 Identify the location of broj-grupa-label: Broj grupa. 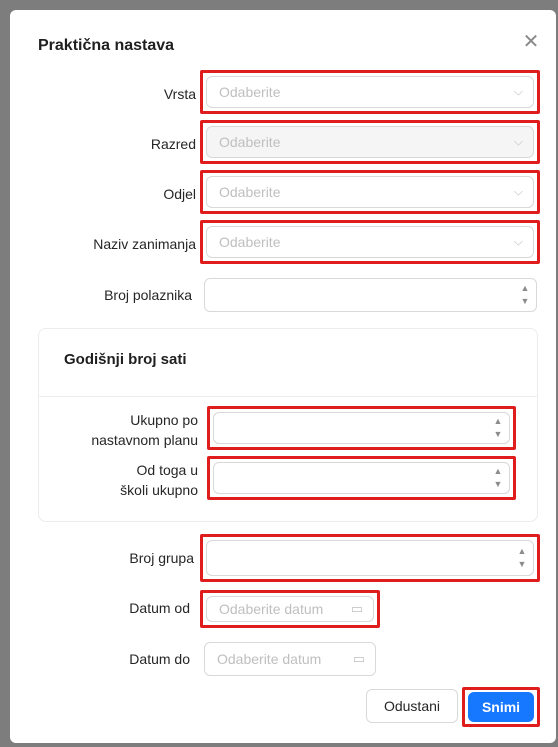
(161, 558).